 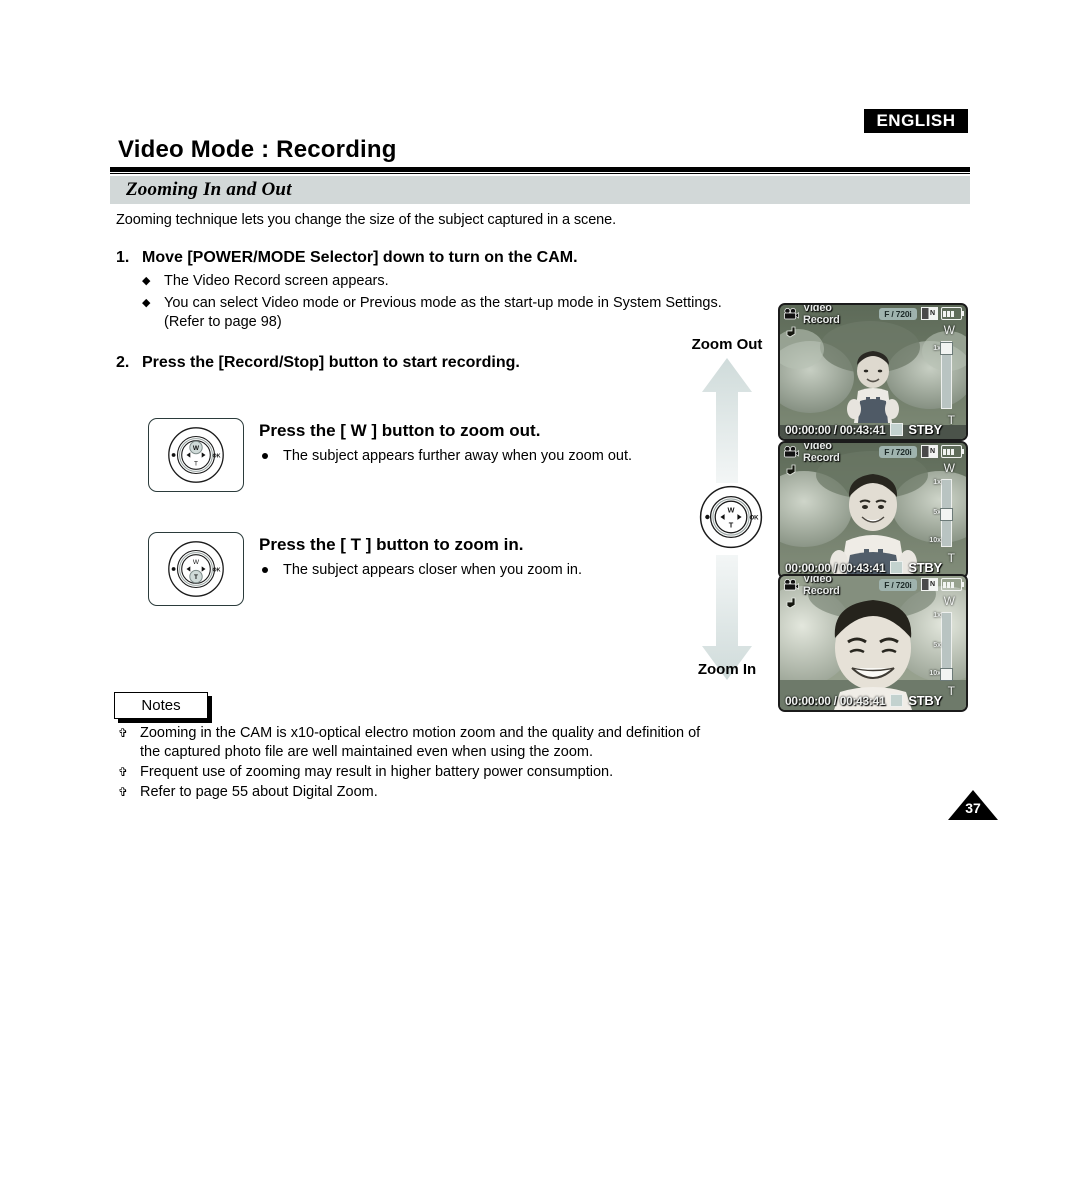 I want to click on notes-label-box: Notes, so click(x=161, y=705).